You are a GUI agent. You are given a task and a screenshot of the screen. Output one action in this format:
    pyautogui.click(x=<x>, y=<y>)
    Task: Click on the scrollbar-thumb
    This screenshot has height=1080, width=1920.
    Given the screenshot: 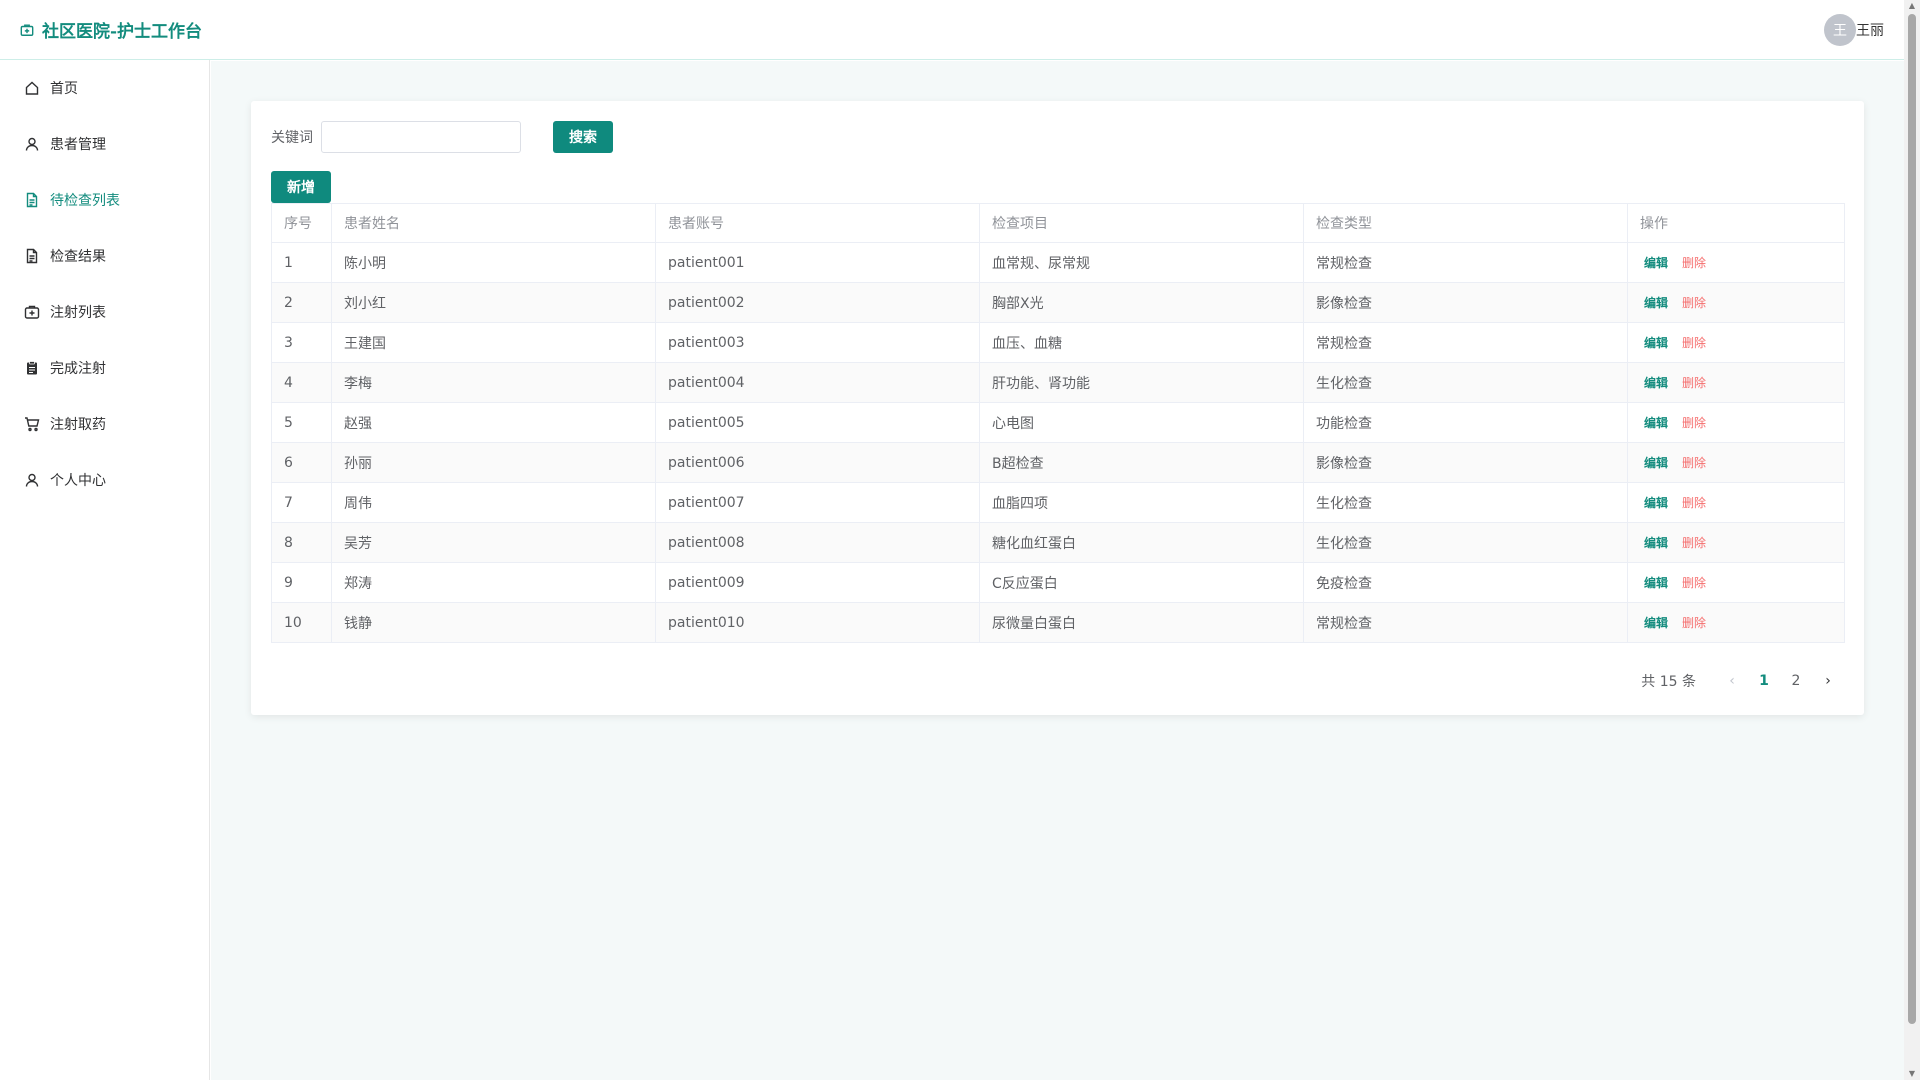 What is the action you would take?
    pyautogui.click(x=1912, y=519)
    